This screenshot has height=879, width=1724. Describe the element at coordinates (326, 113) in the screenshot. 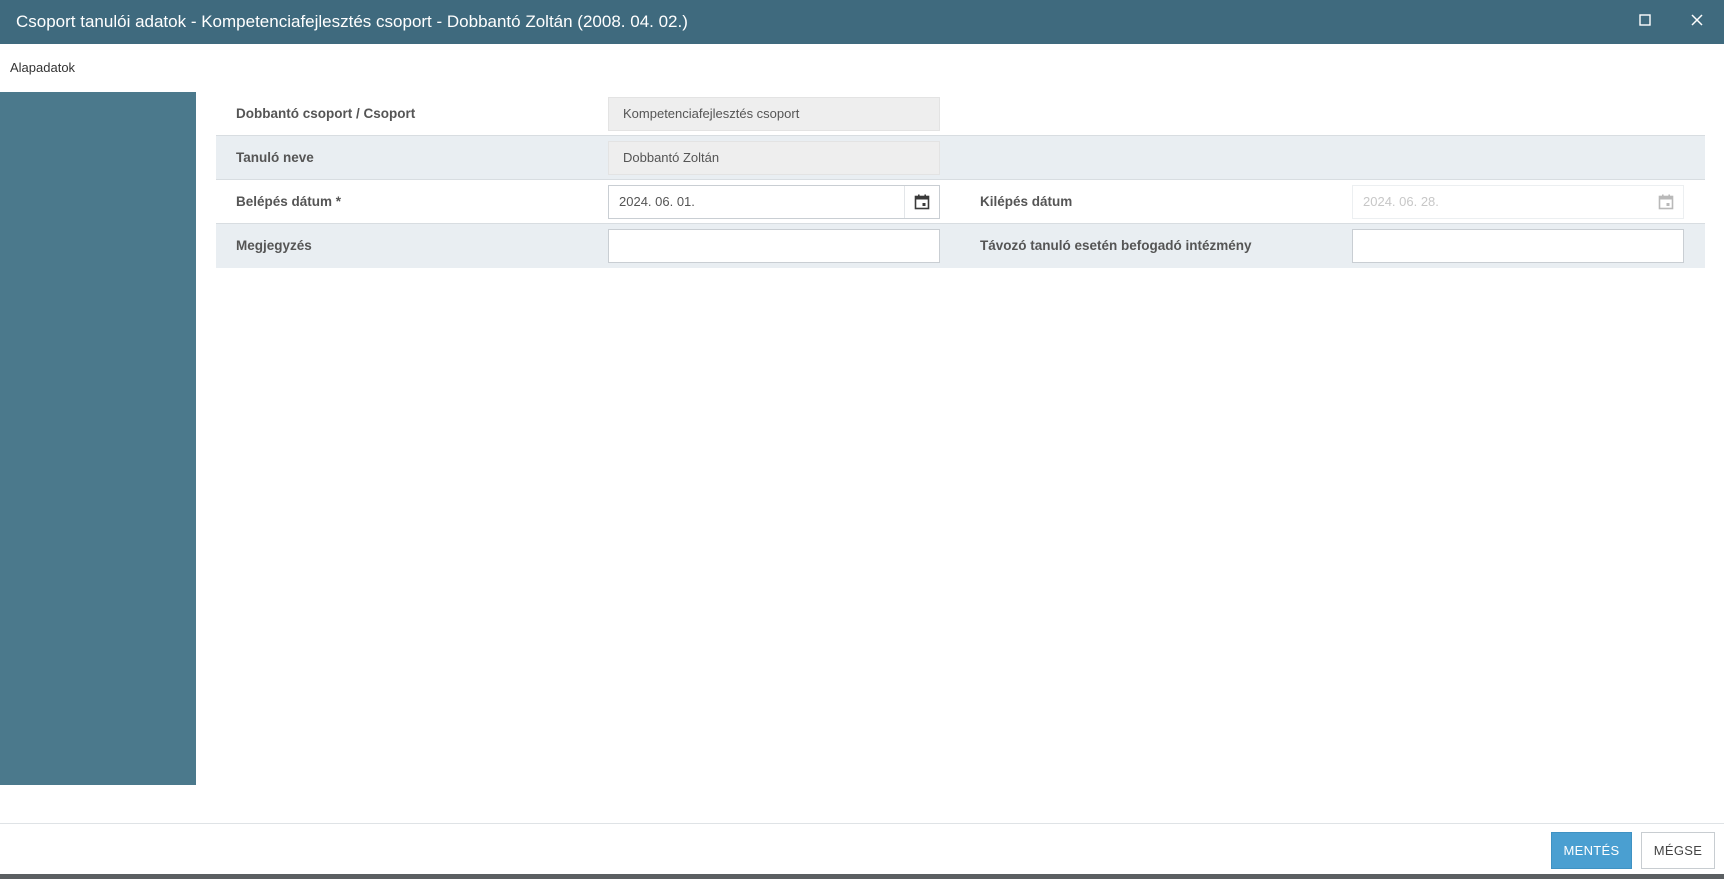

I see `group-label: Dobbantó csoport / Csoport` at that location.